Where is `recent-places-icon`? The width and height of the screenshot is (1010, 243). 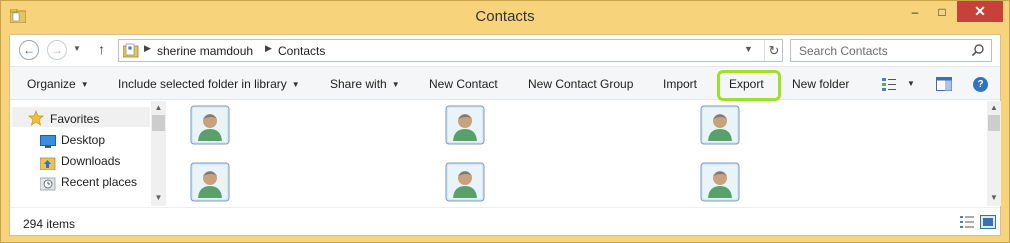
recent-places-icon is located at coordinates (48, 184).